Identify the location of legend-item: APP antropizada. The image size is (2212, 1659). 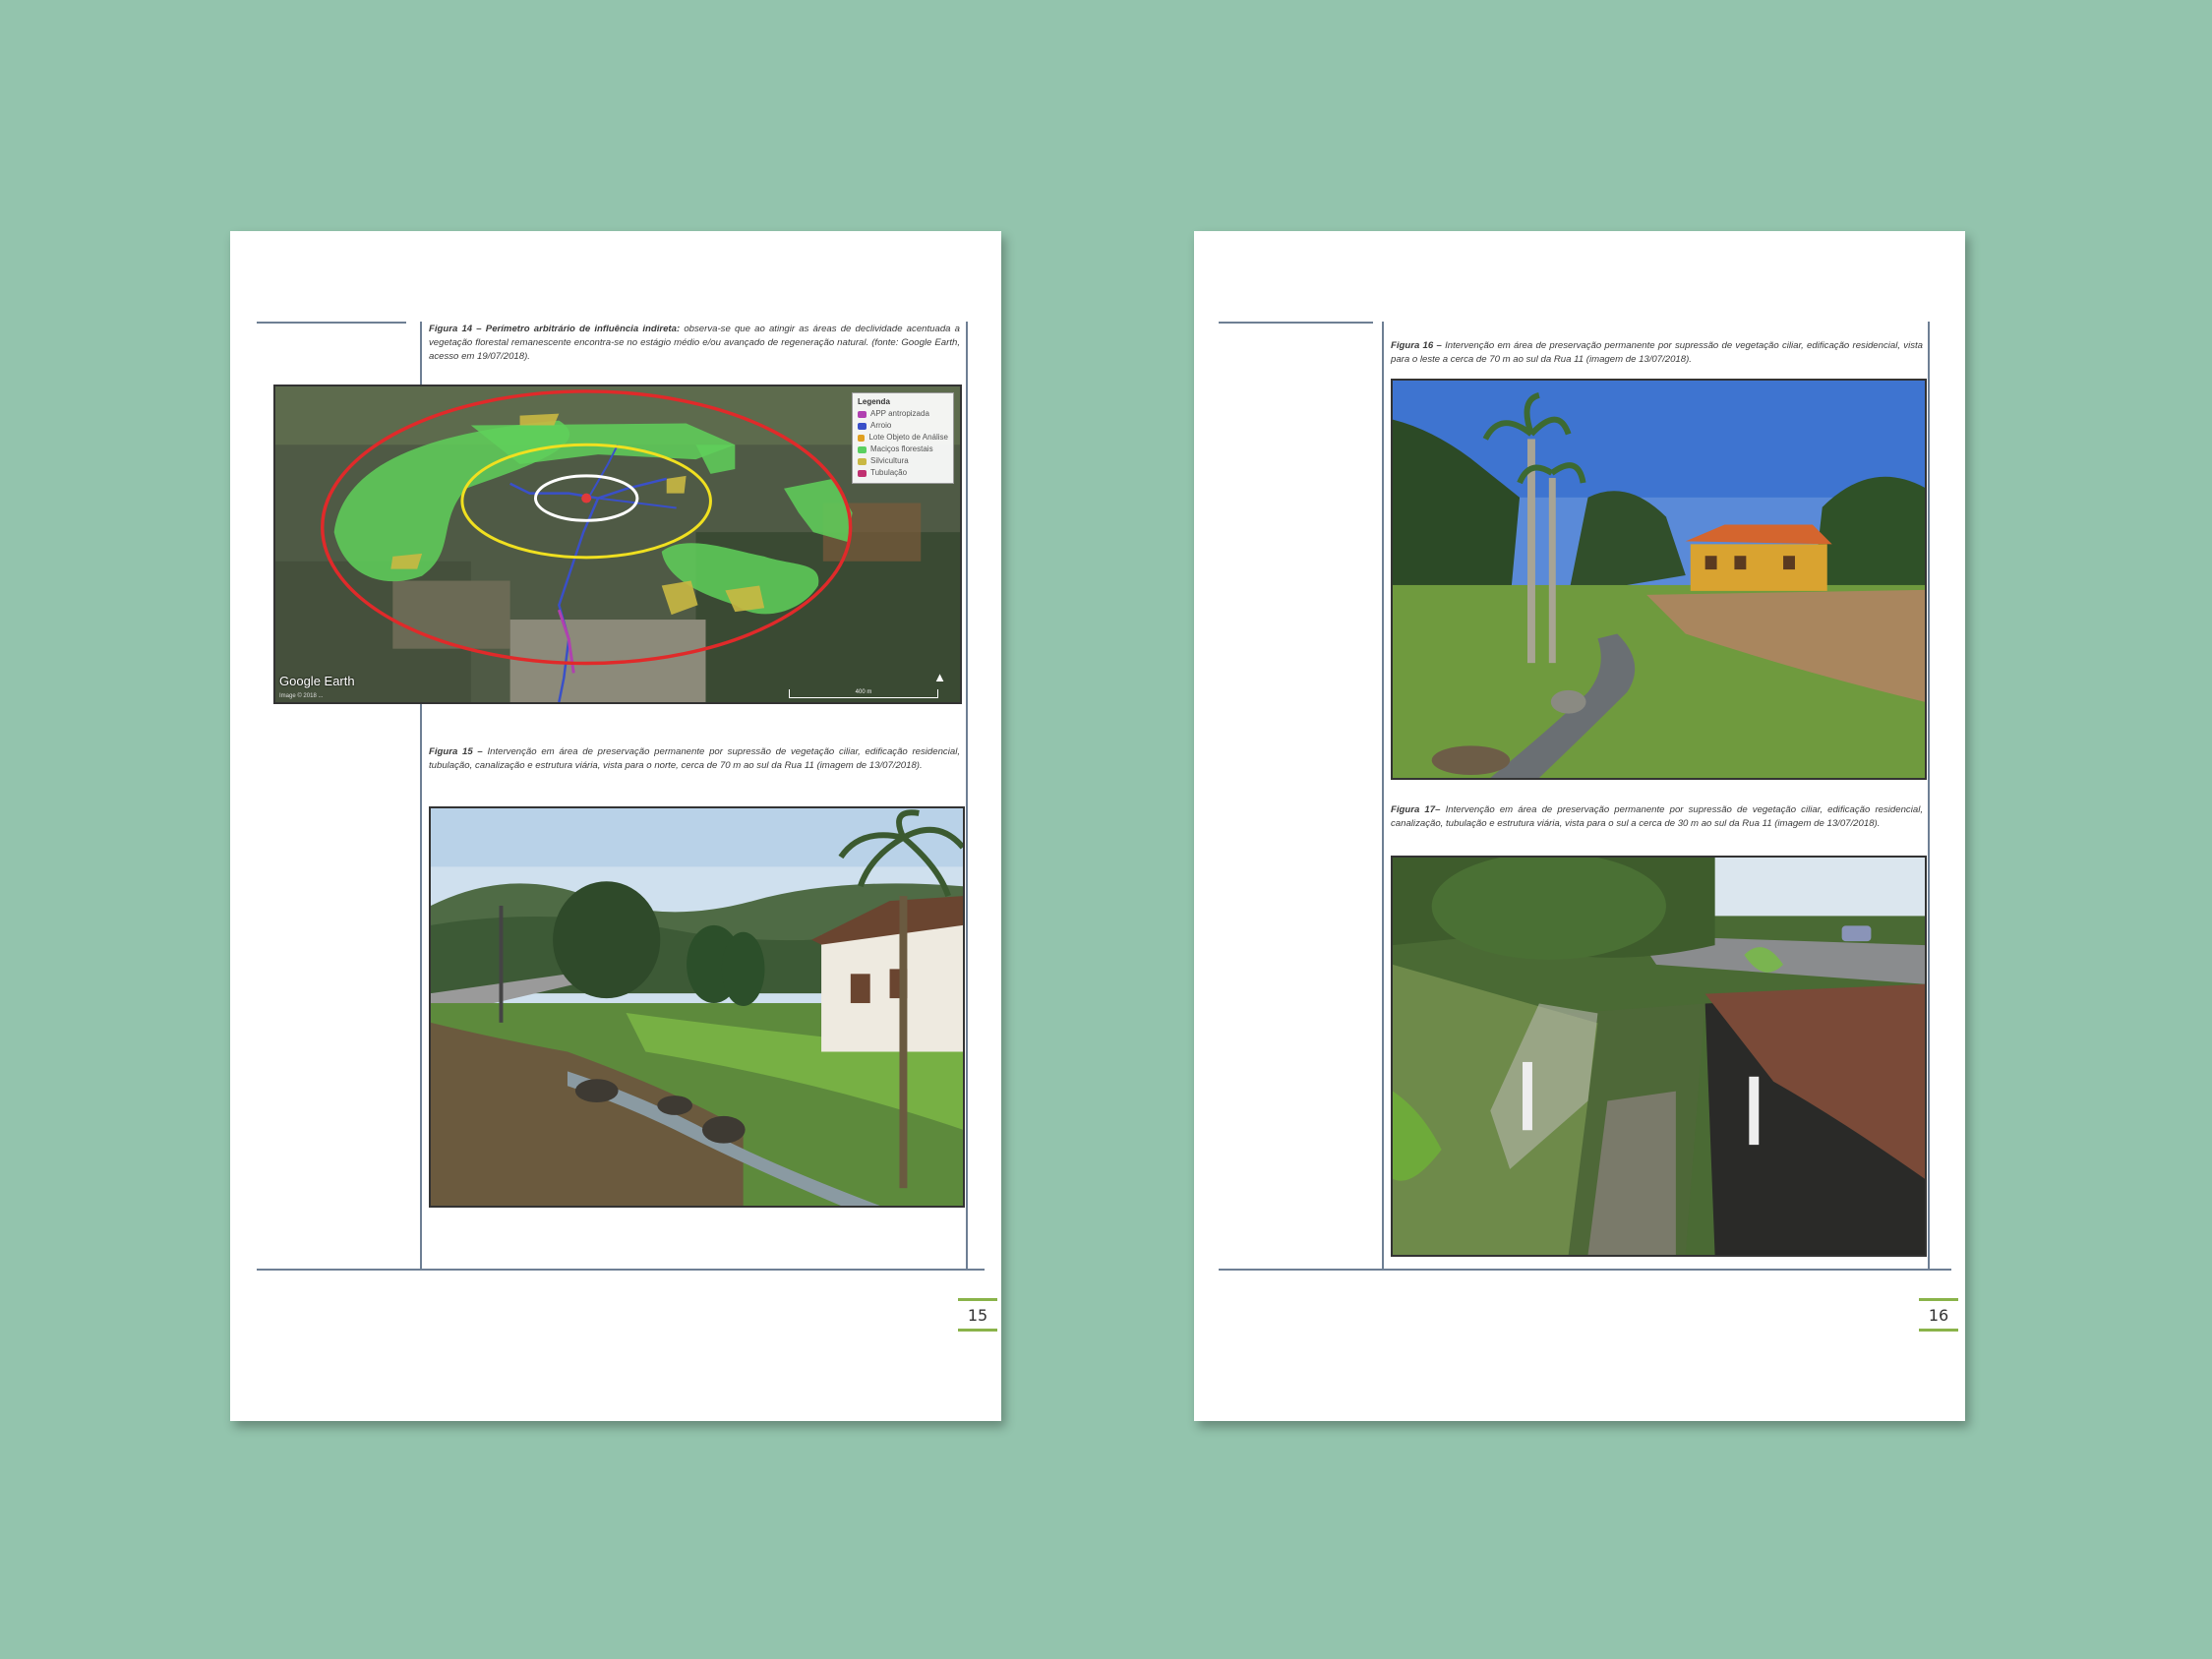
(903, 414).